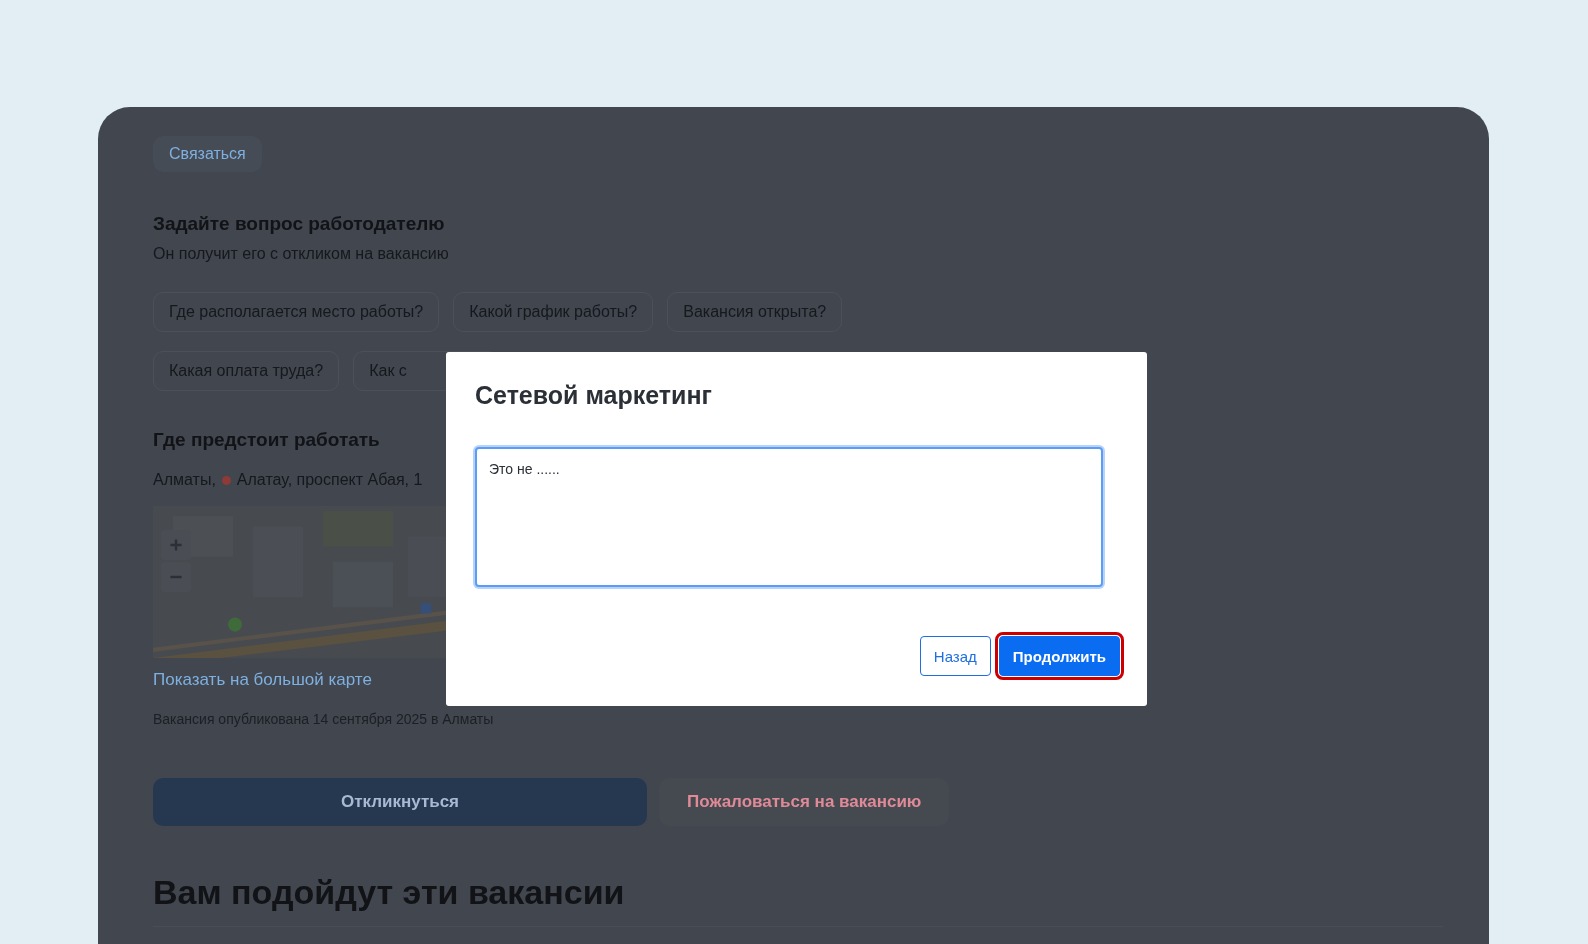  I want to click on contact-button: Связаться, so click(207, 154).